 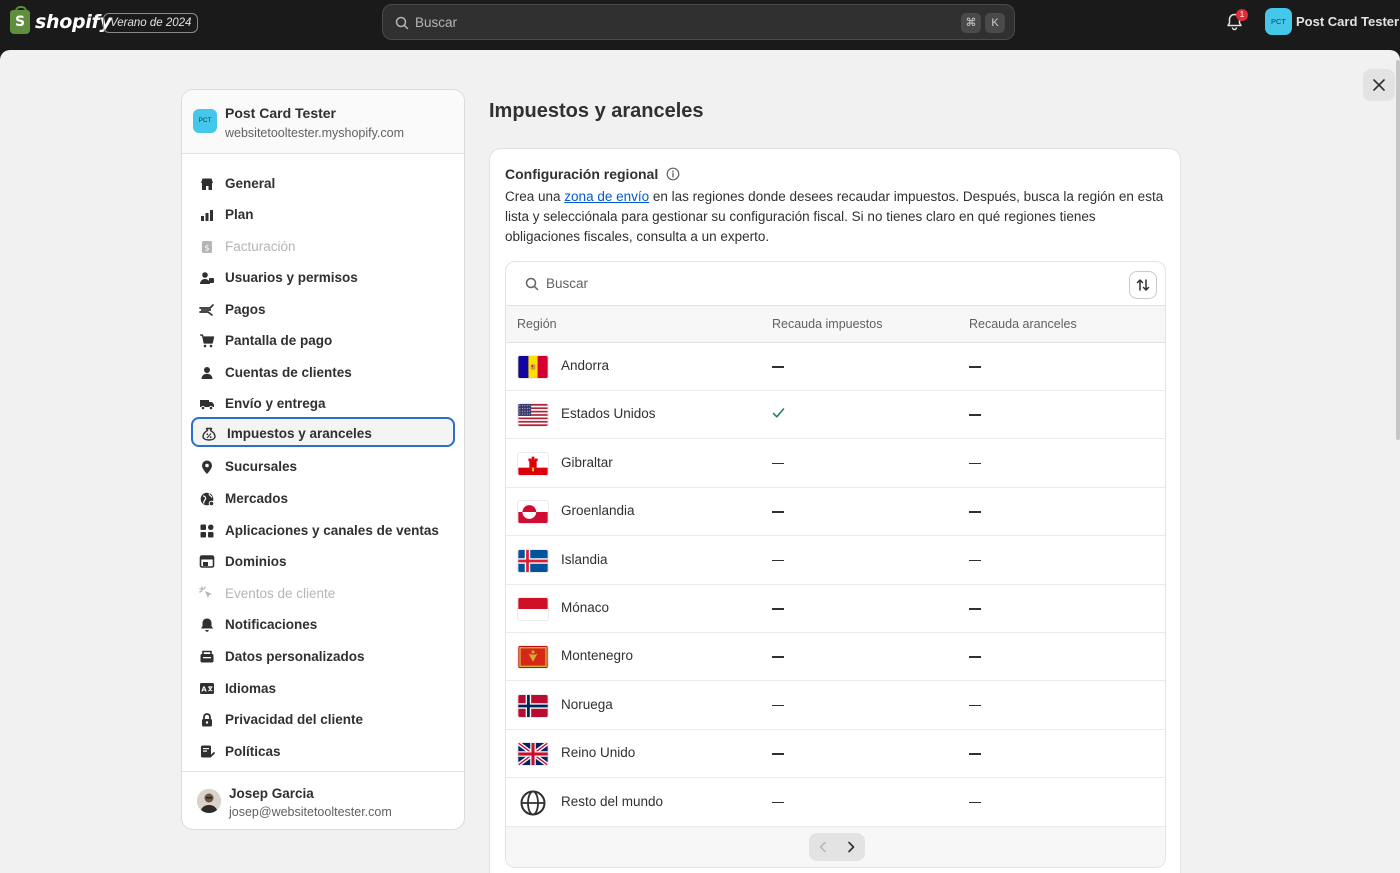 I want to click on region-name: Reino Unido, so click(x=598, y=753).